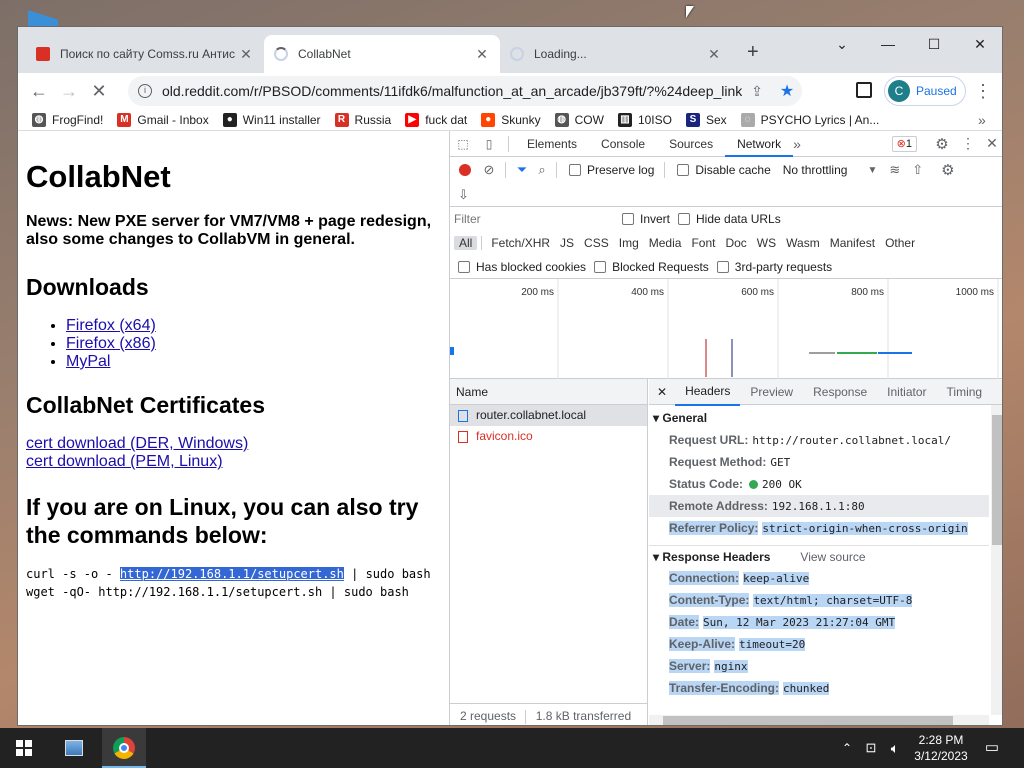 Image resolution: width=1024 pixels, height=768 pixels. I want to click on new-tab-button: +, so click(753, 52).